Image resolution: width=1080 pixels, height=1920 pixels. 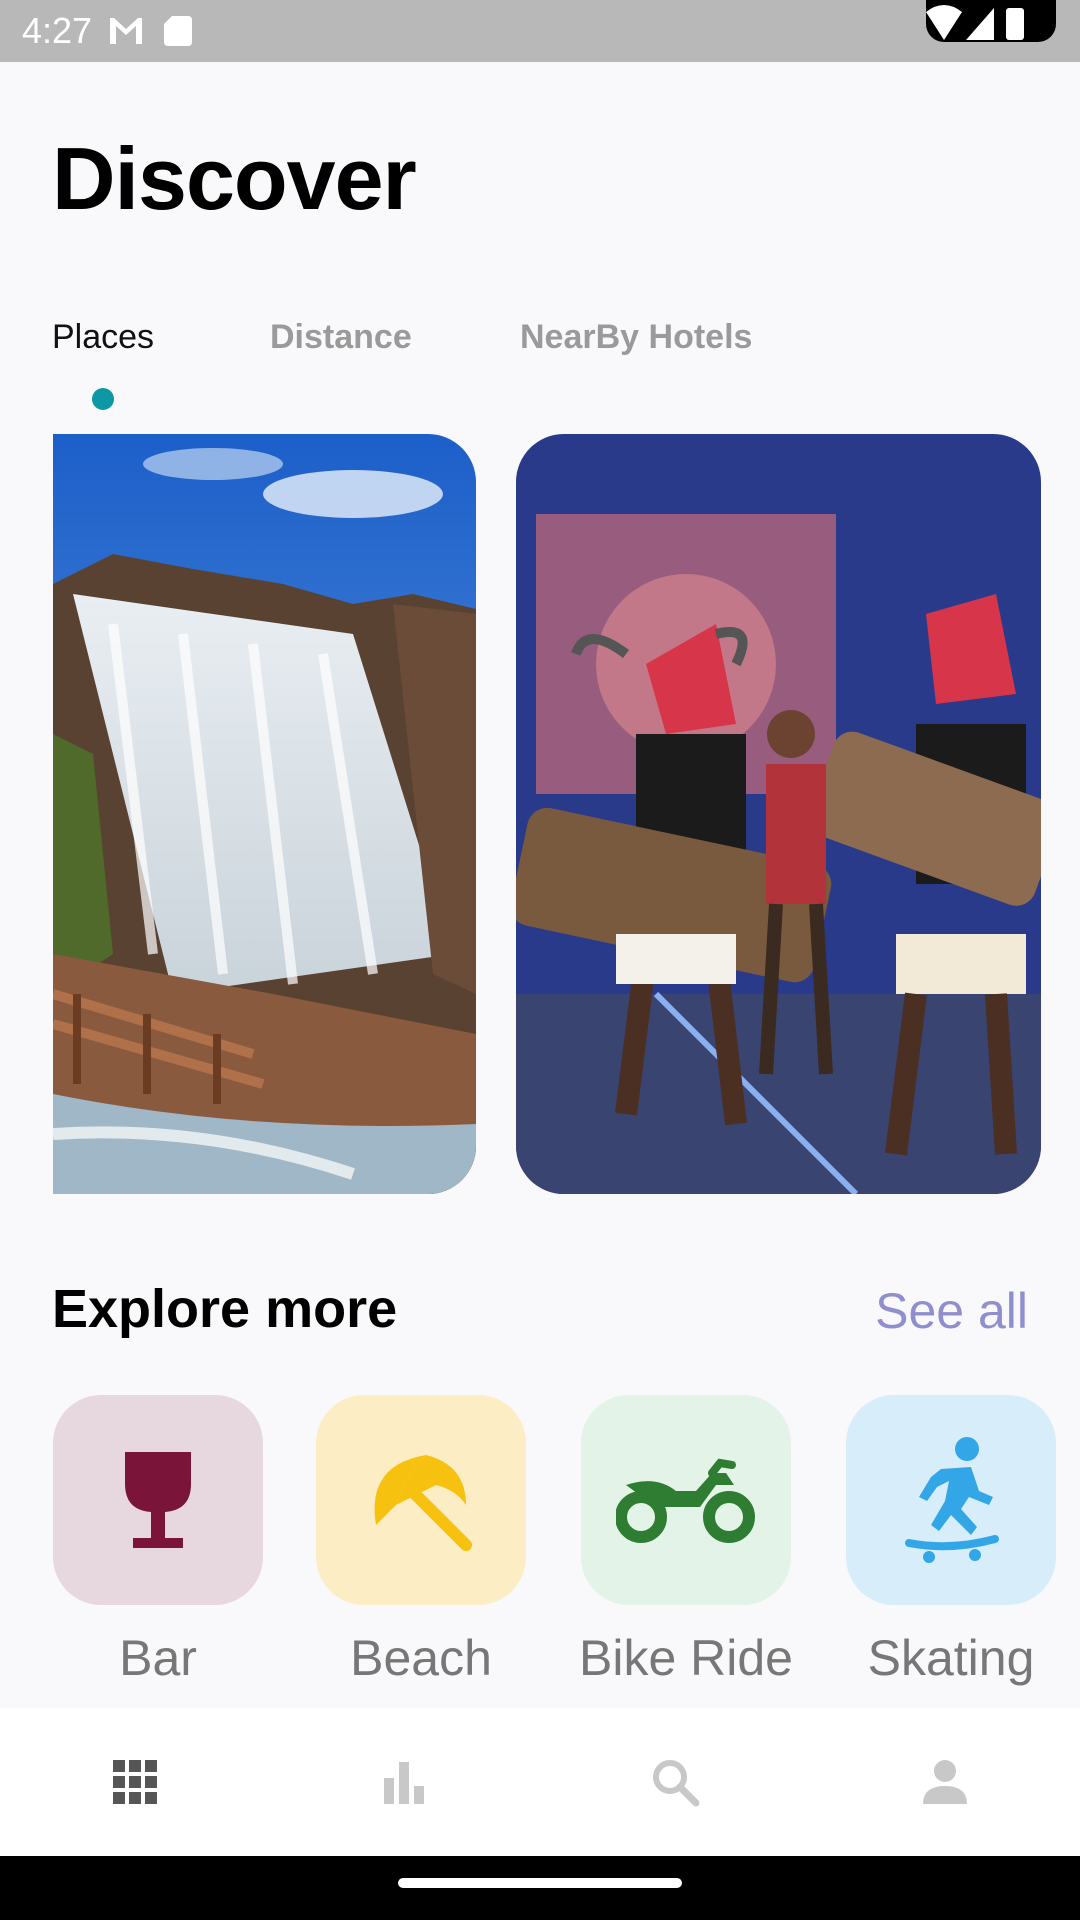 I want to click on category-bar: Bar, so click(x=158, y=1540).